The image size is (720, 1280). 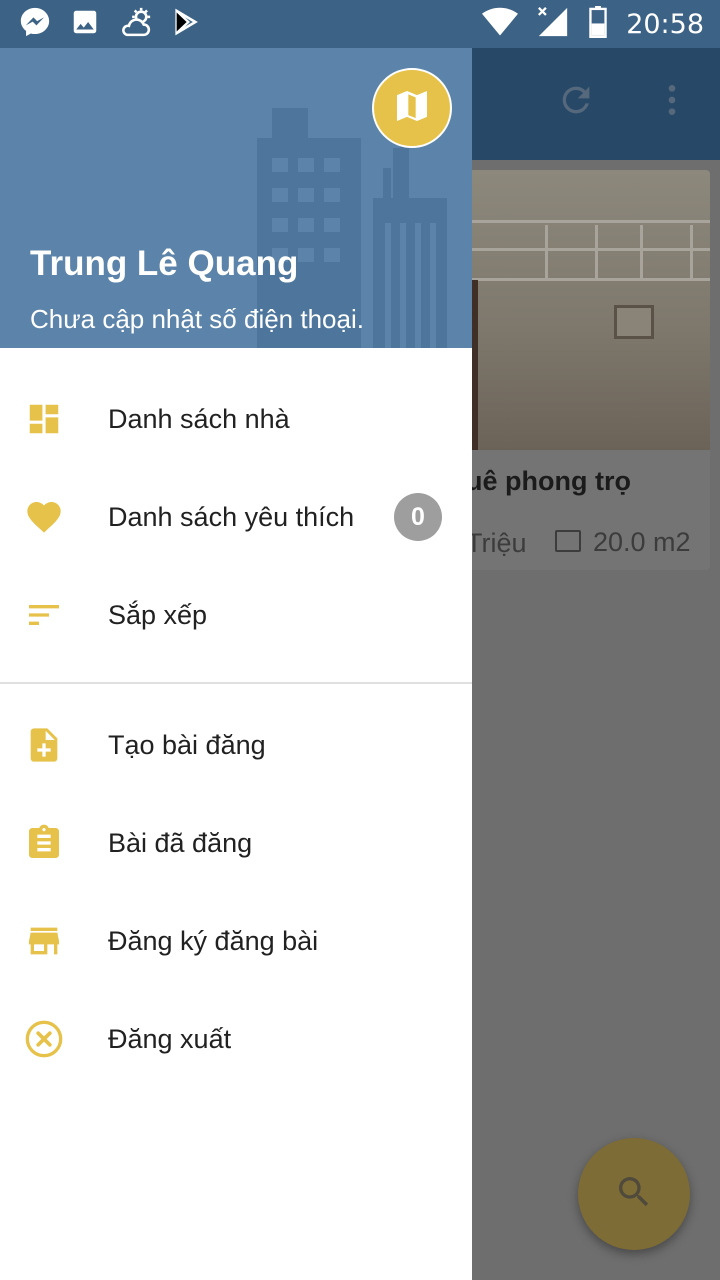 I want to click on more-vert-icon, so click(x=672, y=102).